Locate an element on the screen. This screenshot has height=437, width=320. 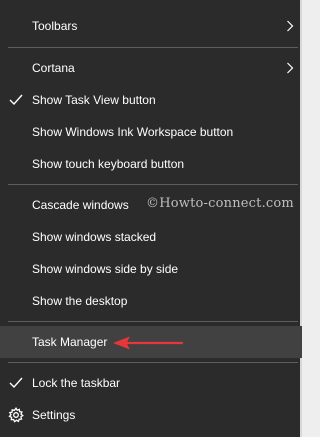
menu-item-label: Show touch keyboard button is located at coordinates (108, 164).